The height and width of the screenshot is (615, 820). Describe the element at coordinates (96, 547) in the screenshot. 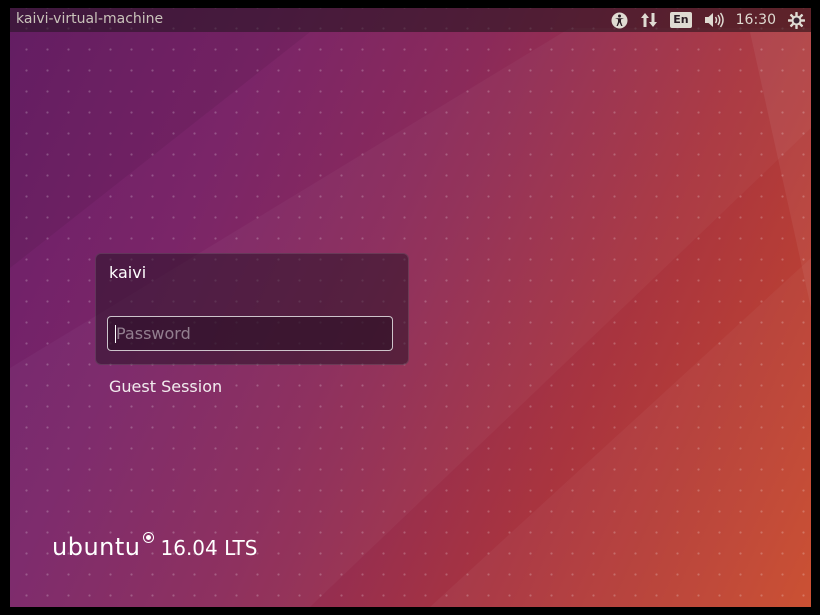

I see `brand-wordmark: ubuntu` at that location.